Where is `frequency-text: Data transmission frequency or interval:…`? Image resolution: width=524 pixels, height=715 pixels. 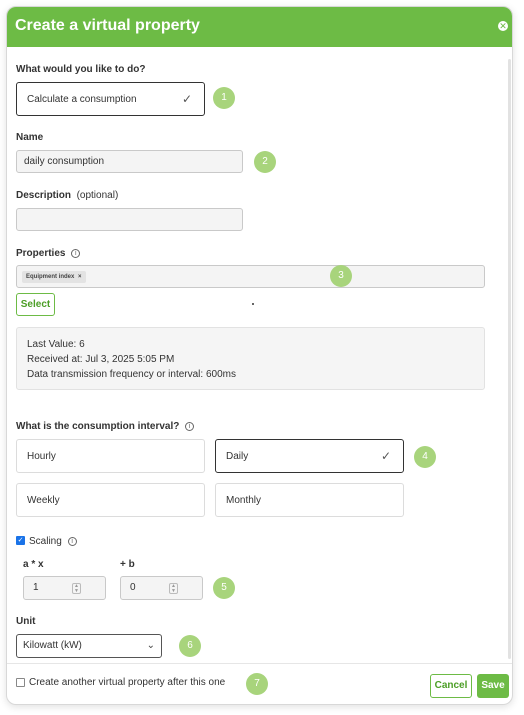
frequency-text: Data transmission frequency or interval:… is located at coordinates (131, 374).